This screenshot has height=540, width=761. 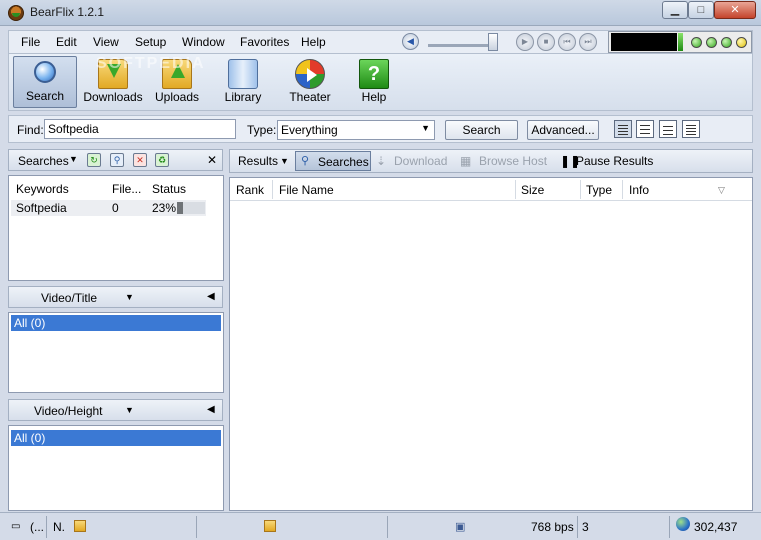 I want to click on next-icon: ⏭, so click(x=588, y=42).